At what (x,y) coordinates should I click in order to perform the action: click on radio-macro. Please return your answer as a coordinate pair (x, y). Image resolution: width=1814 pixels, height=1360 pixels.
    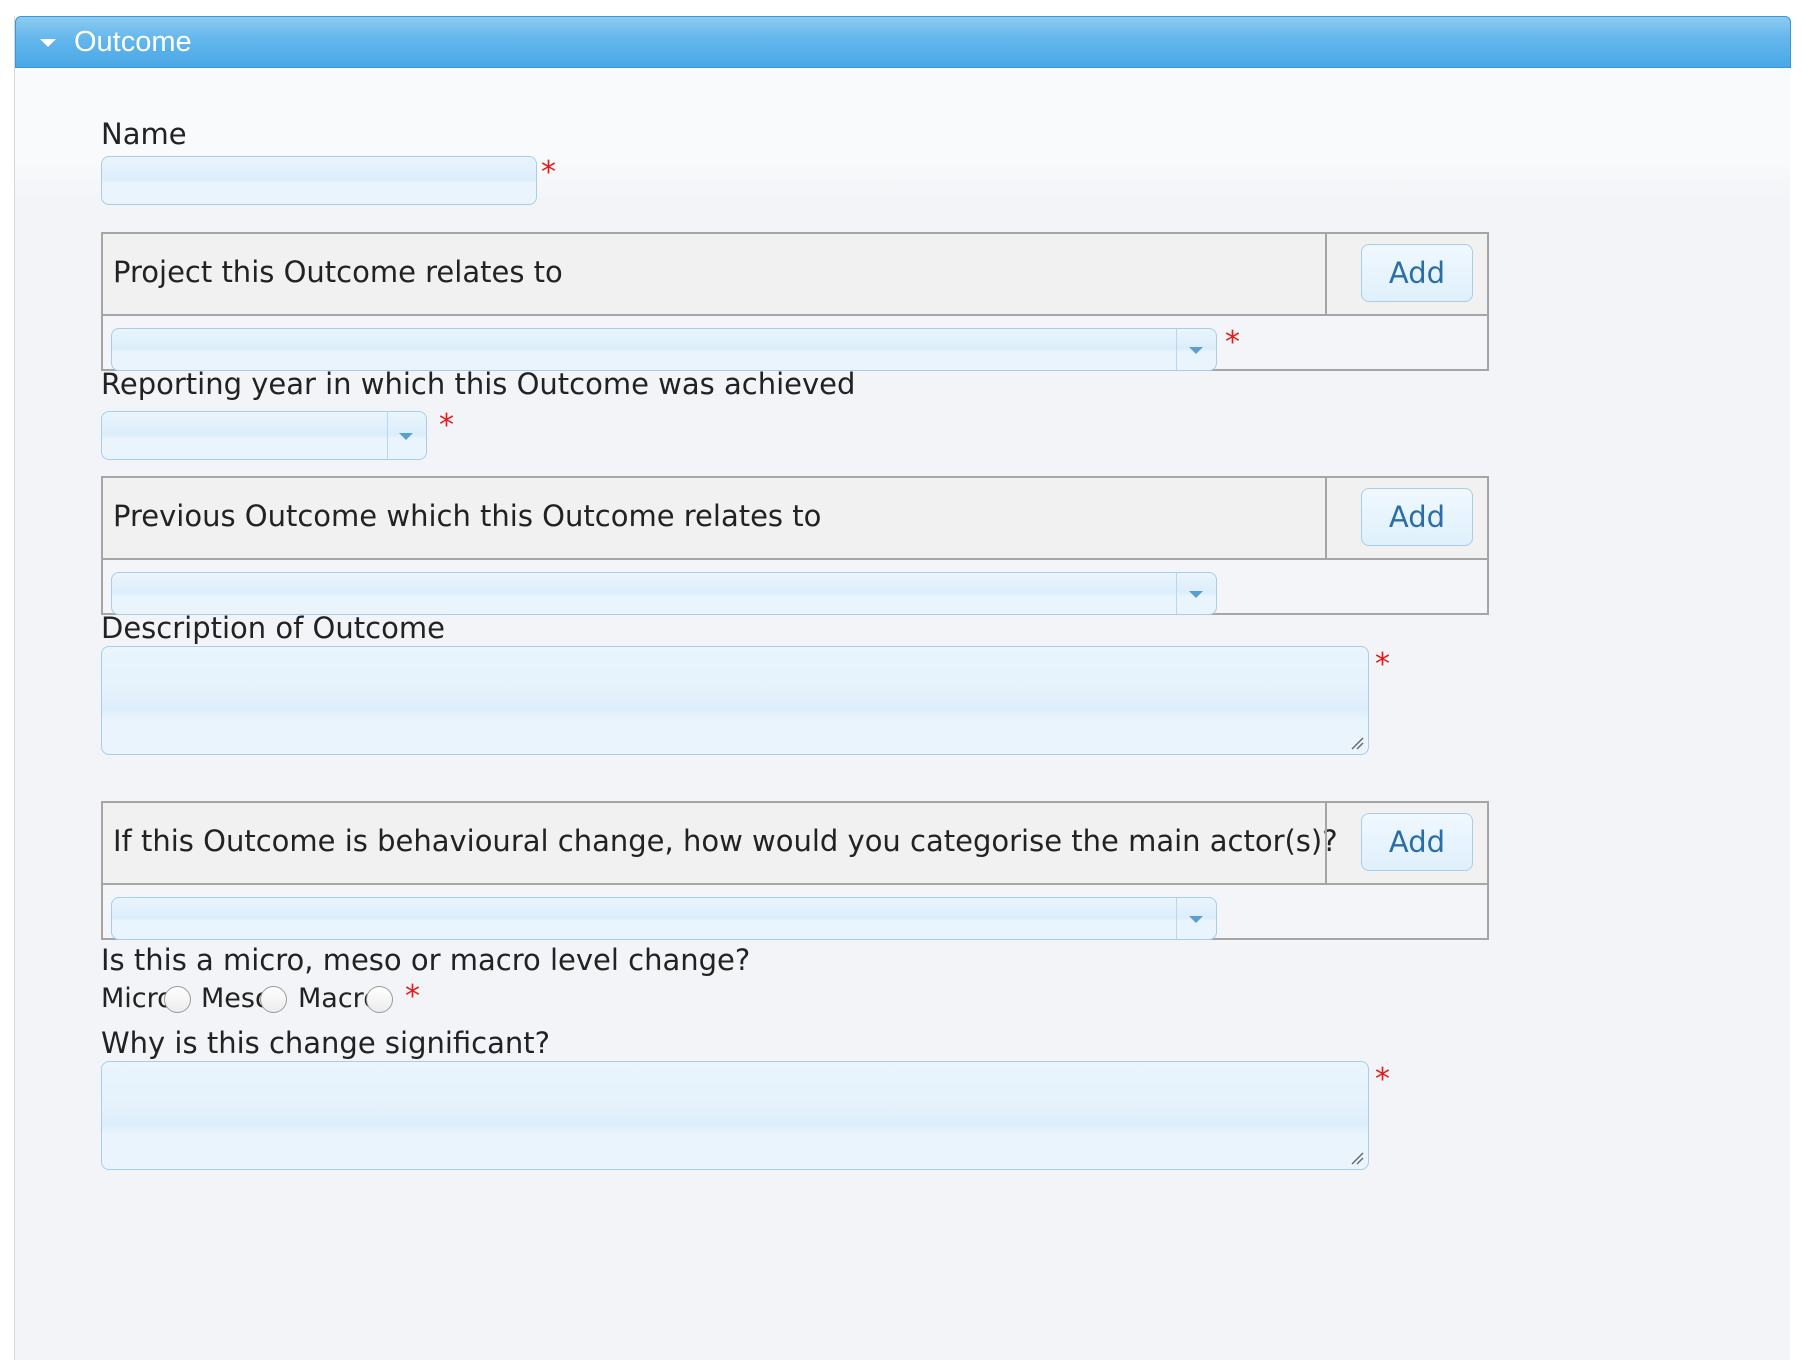
    Looking at the image, I should click on (379, 999).